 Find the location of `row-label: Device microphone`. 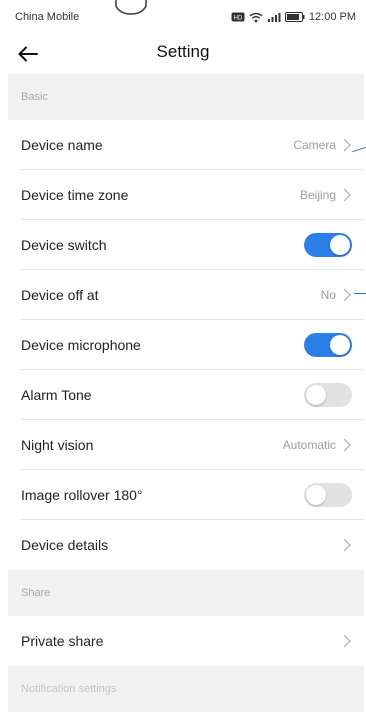

row-label: Device microphone is located at coordinates (81, 345).